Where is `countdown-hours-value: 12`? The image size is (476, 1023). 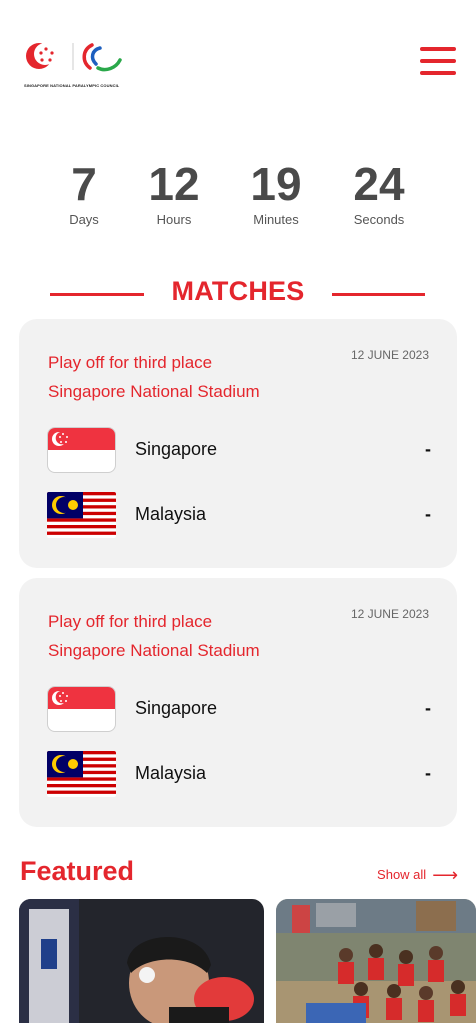 countdown-hours-value: 12 is located at coordinates (174, 184).